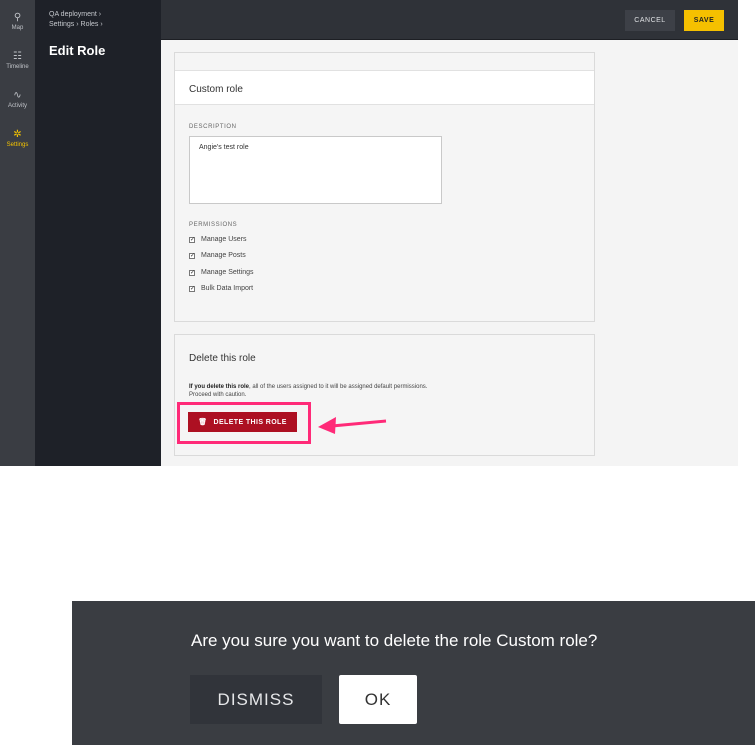 The height and width of the screenshot is (745, 755). I want to click on permission-manage-users: ✓ Manage Users, so click(218, 239).